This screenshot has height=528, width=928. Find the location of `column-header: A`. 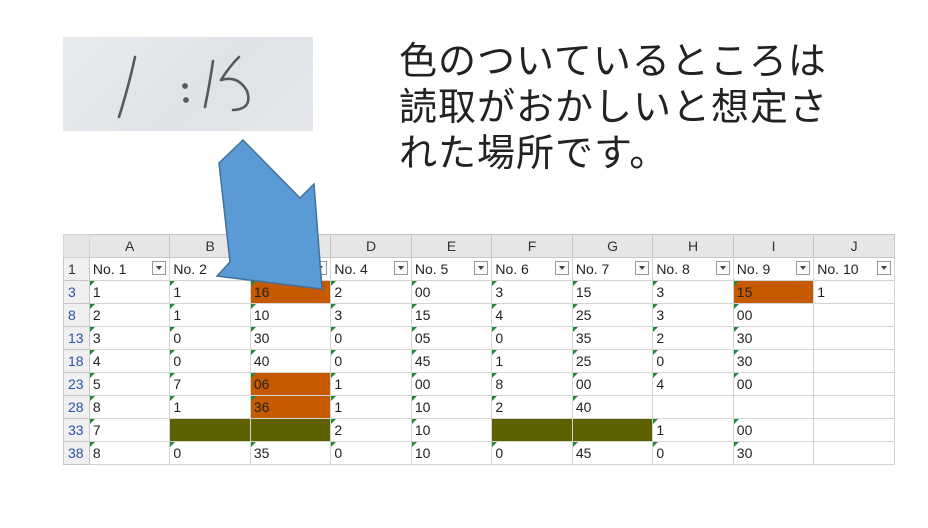

column-header: A is located at coordinates (129, 246).